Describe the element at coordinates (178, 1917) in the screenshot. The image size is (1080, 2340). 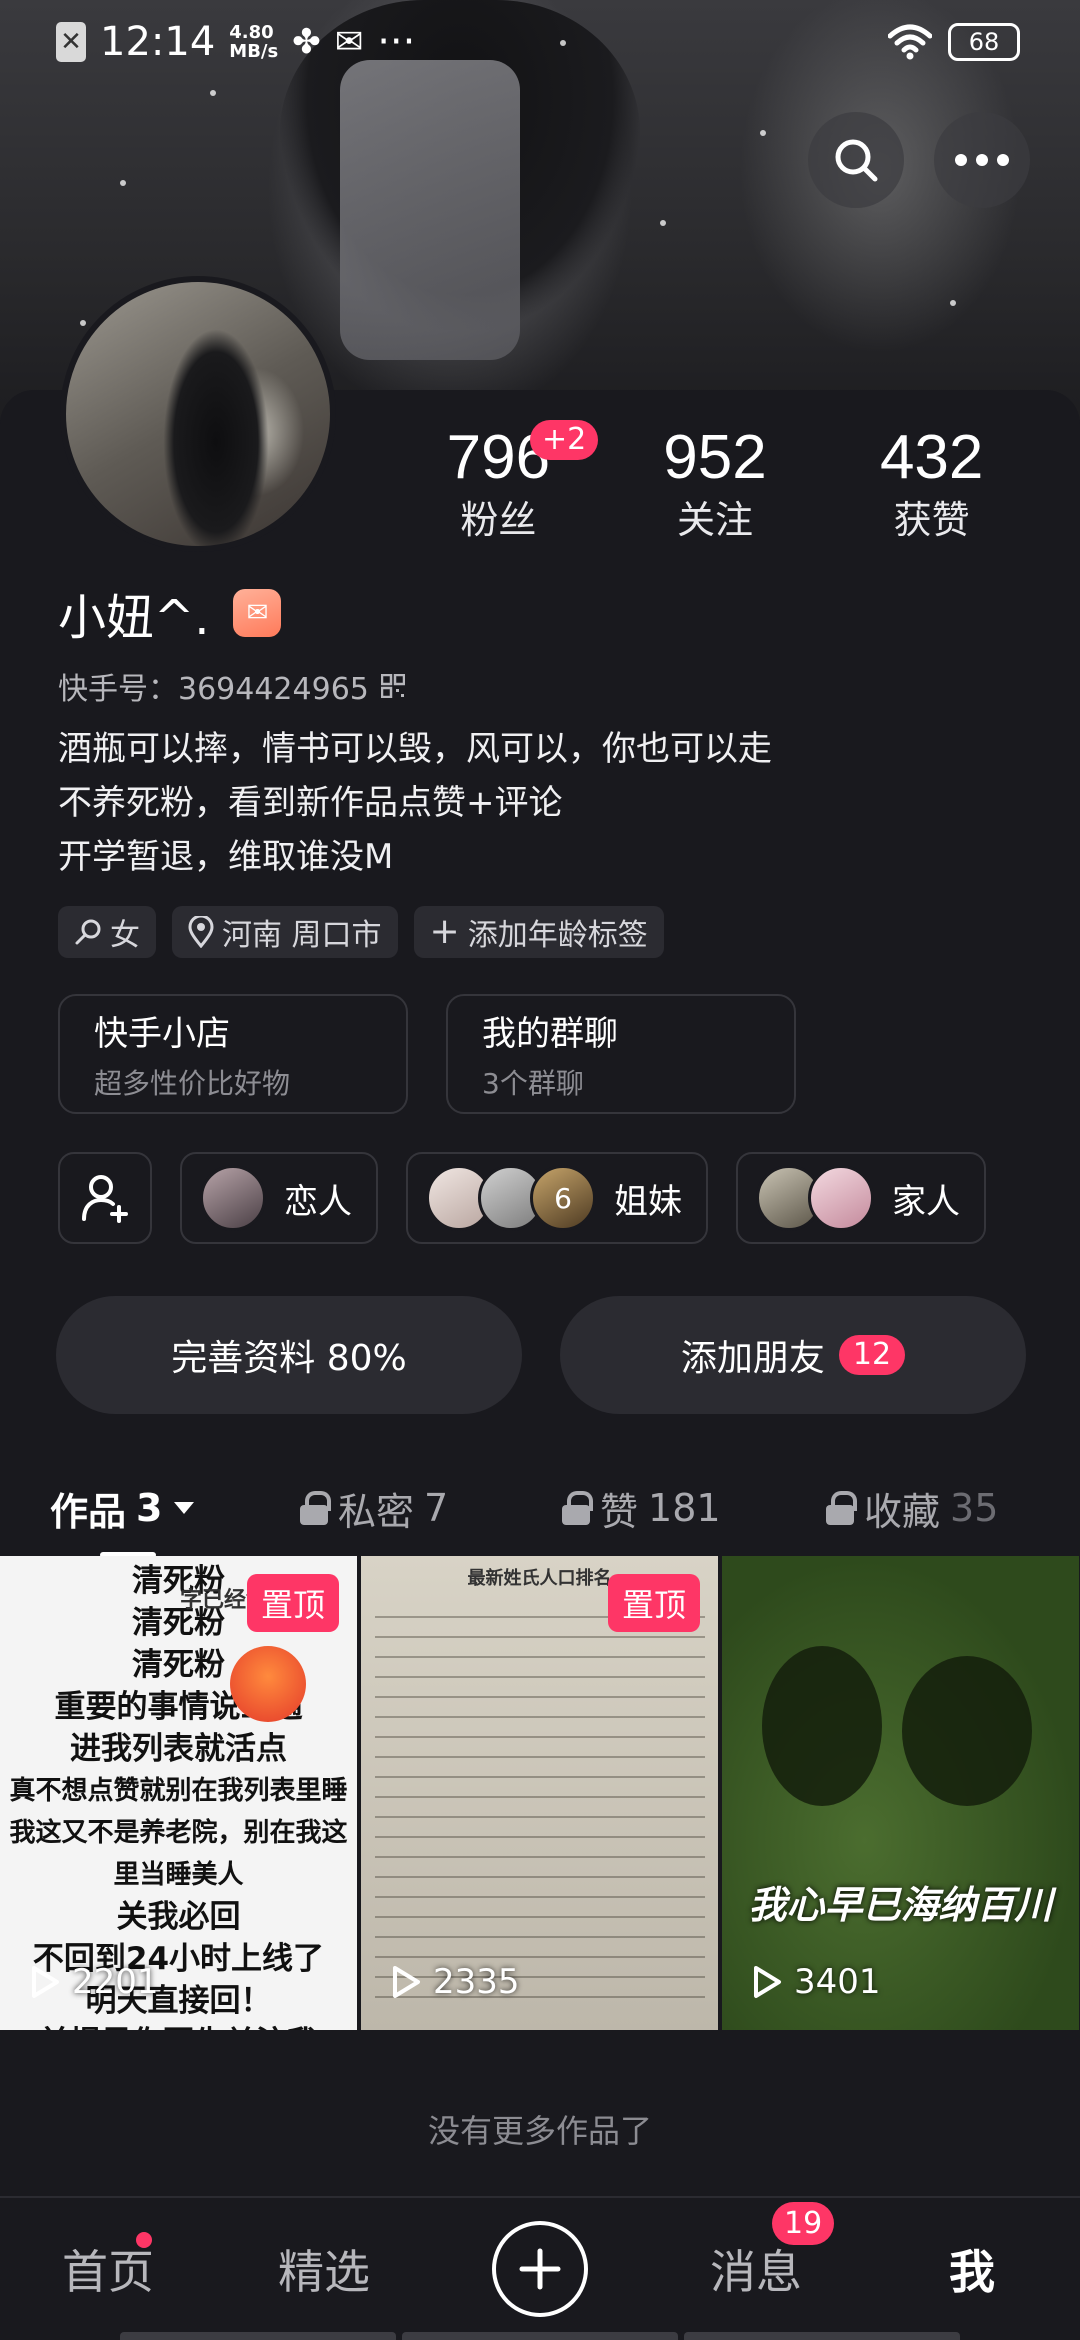
I see `cover-line: 关我必回` at that location.